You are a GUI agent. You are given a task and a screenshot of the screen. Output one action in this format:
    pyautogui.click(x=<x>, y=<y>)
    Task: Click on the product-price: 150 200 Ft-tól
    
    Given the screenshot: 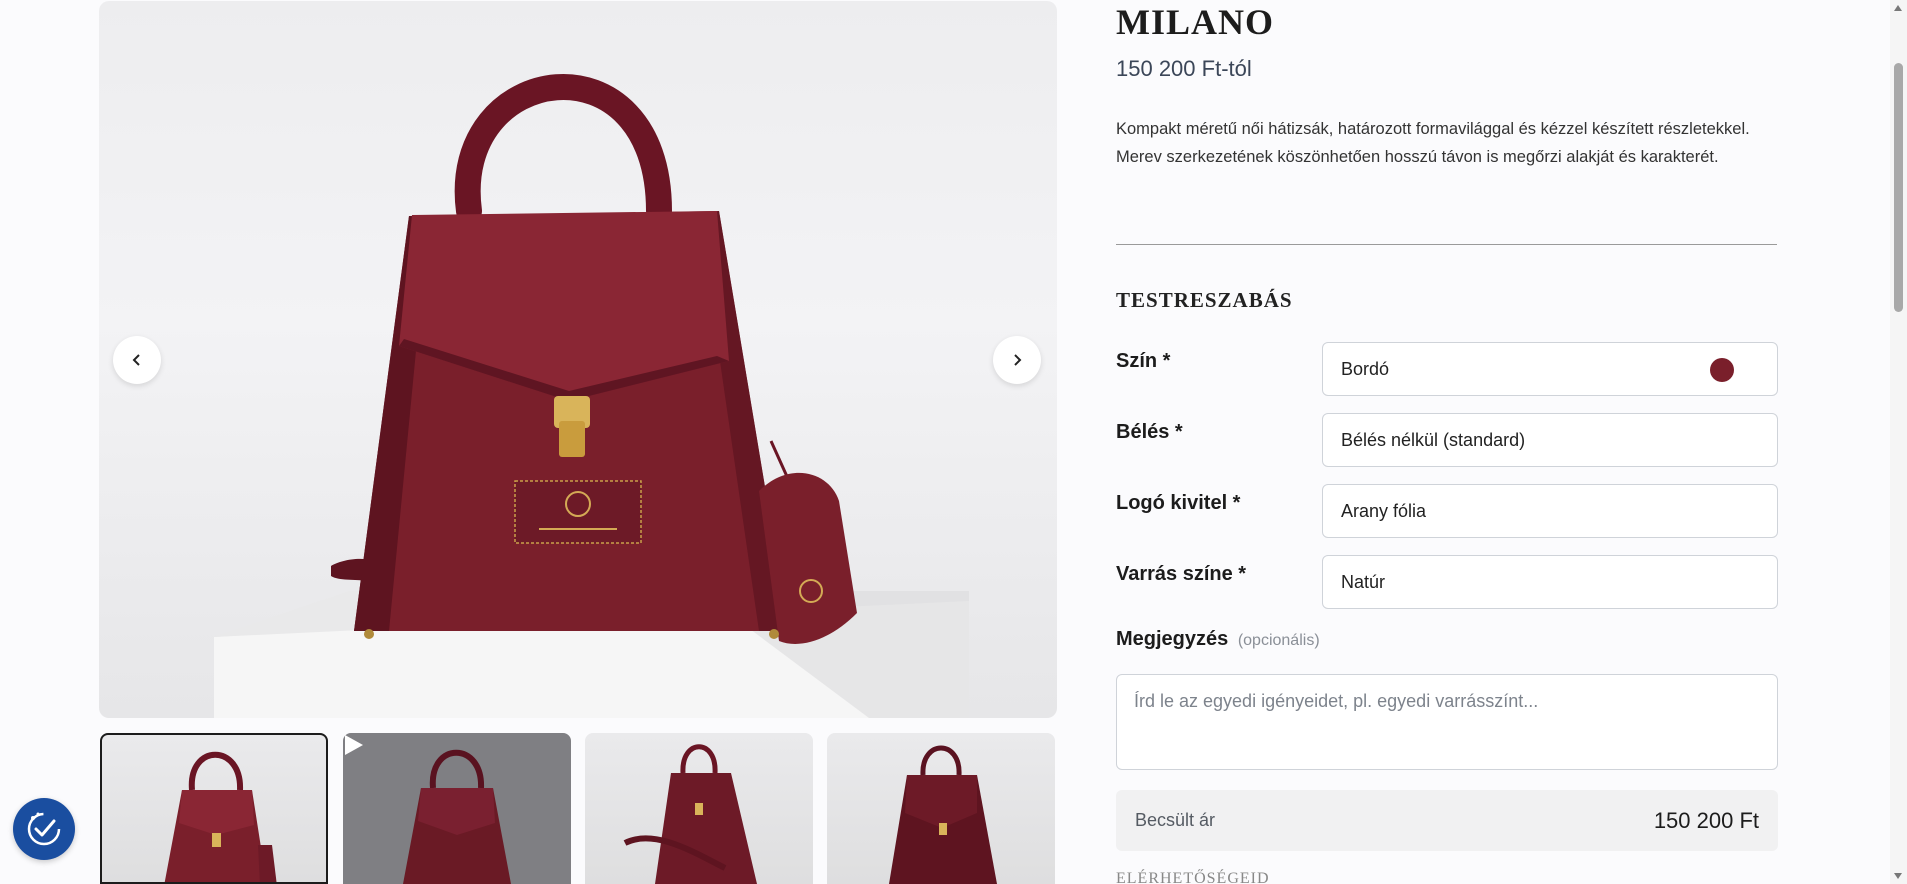 What is the action you would take?
    pyautogui.click(x=1184, y=68)
    